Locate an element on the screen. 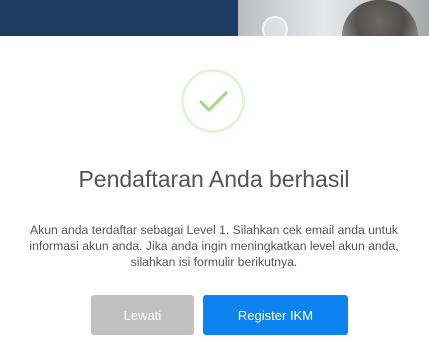 The image size is (429, 349). skip-button: Lewati is located at coordinates (142, 315).